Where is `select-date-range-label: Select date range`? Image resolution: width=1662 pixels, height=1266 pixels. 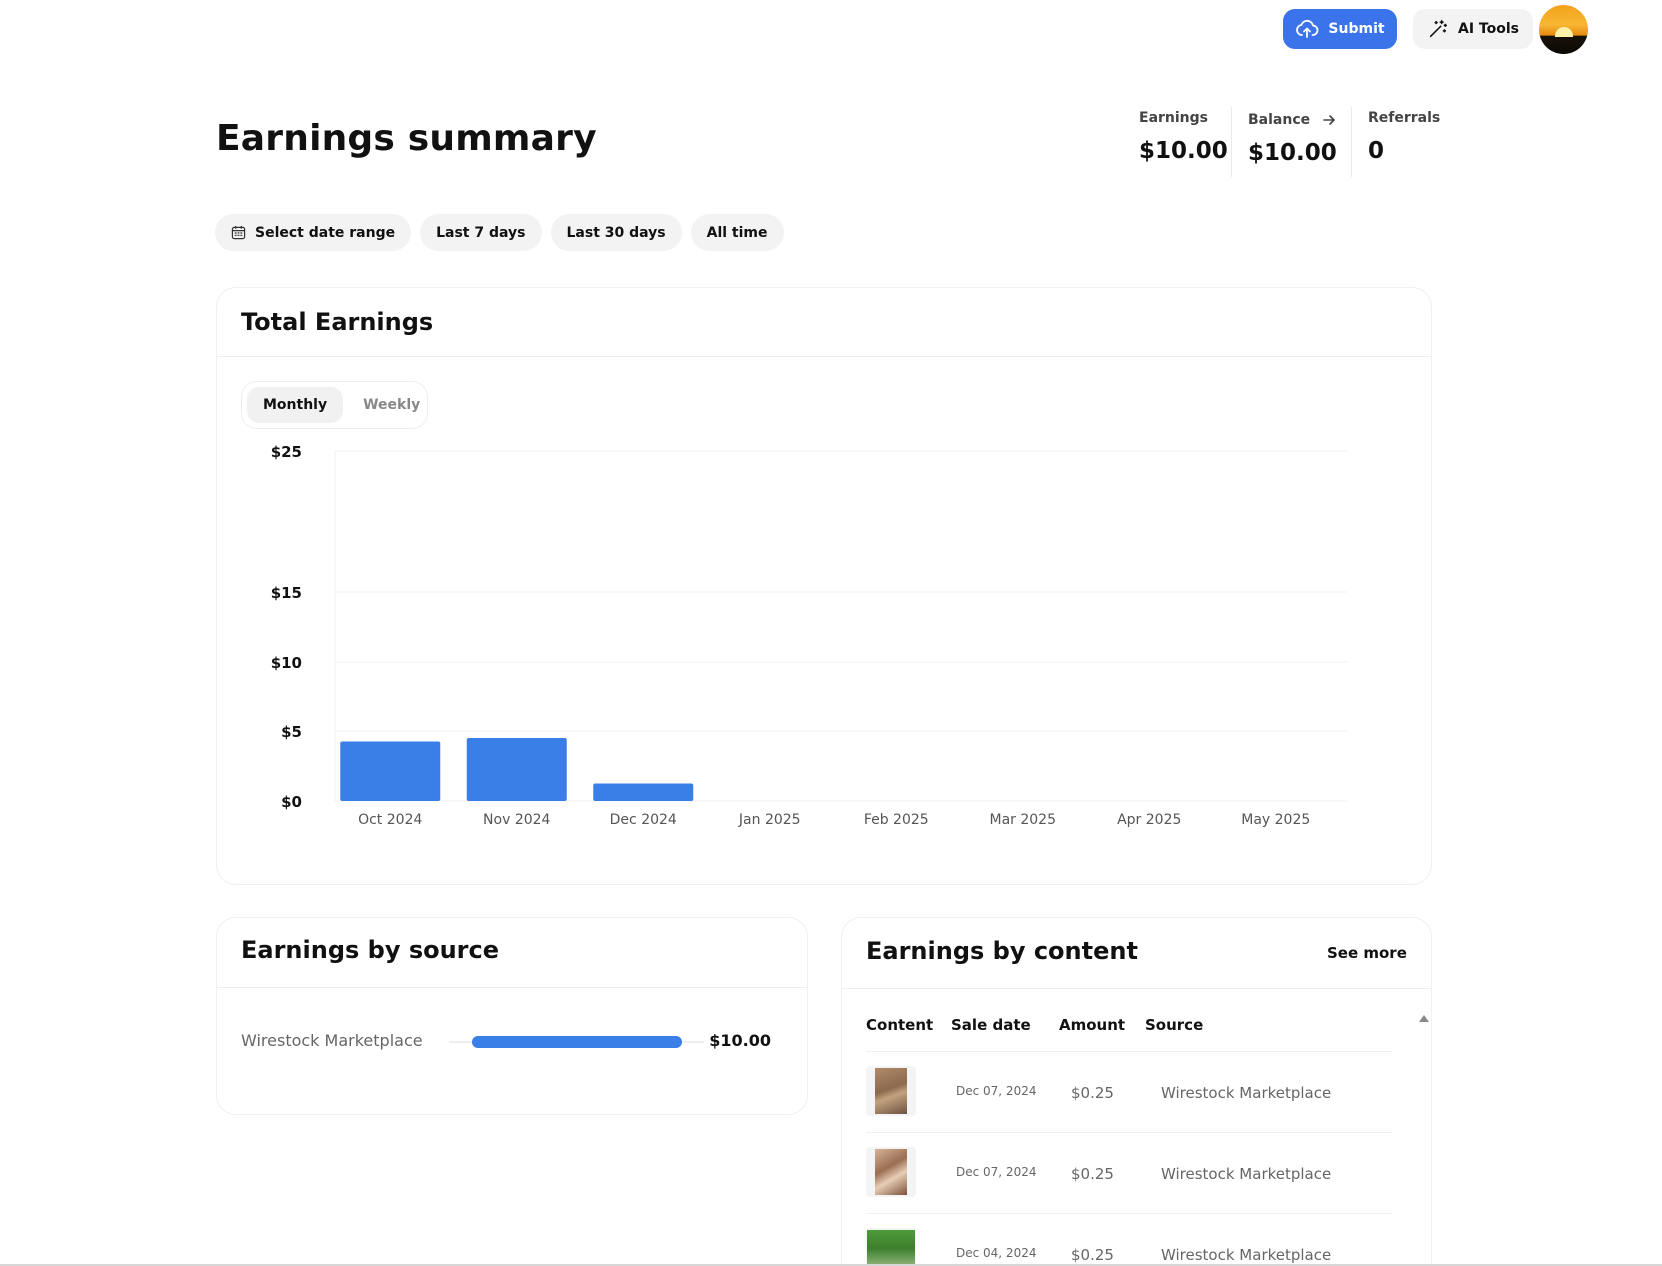
select-date-range-label: Select date range is located at coordinates (325, 232).